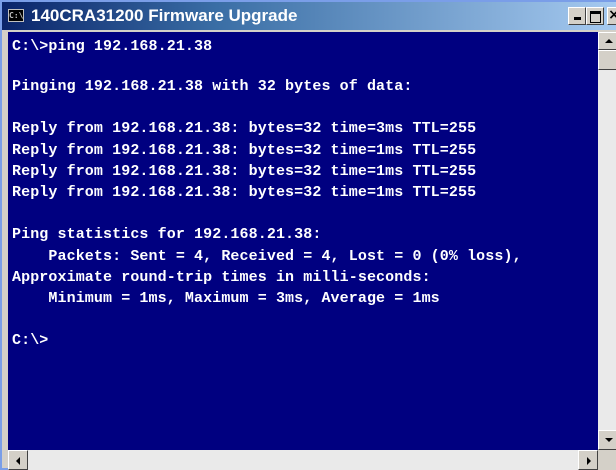  I want to click on scroll-left-button, so click(18, 460).